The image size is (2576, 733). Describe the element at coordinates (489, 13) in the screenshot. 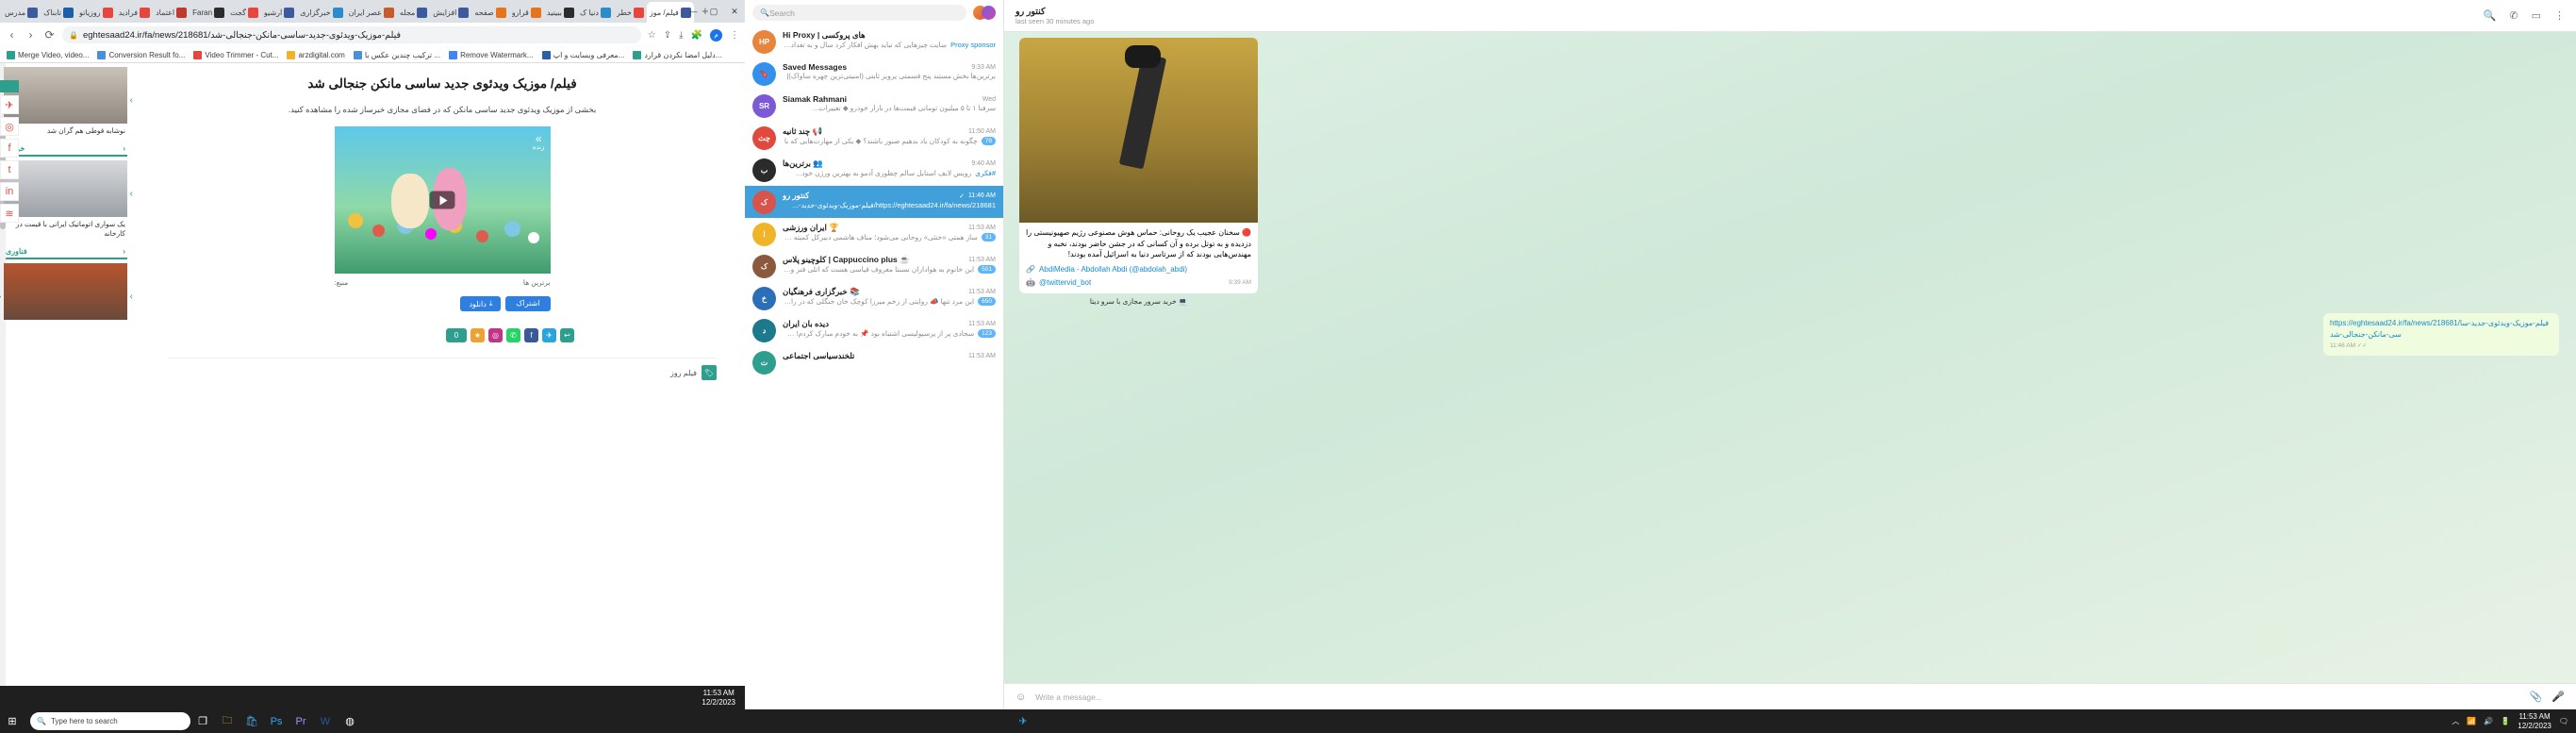

I see `browser-tab: صفحه` at that location.